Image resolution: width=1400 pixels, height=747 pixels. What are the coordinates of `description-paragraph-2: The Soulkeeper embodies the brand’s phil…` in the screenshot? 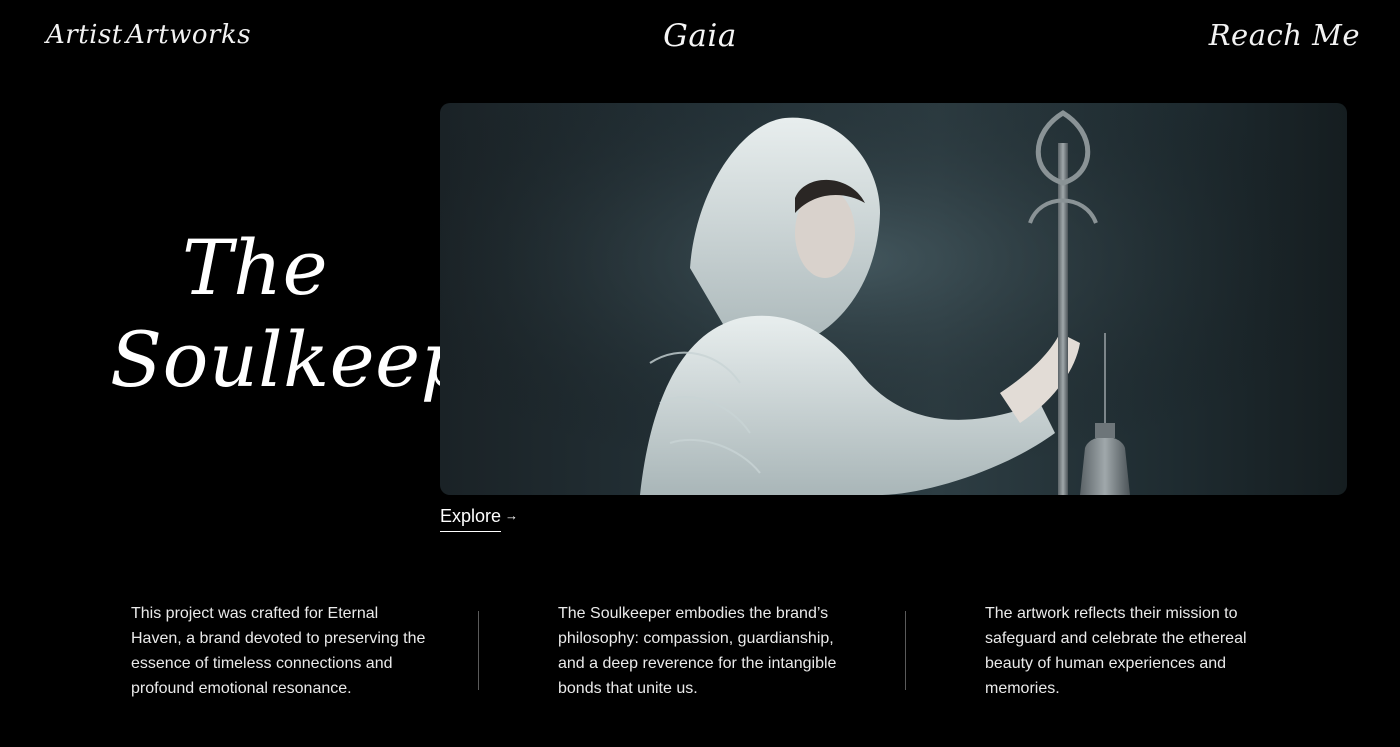 It's located at (697, 651).